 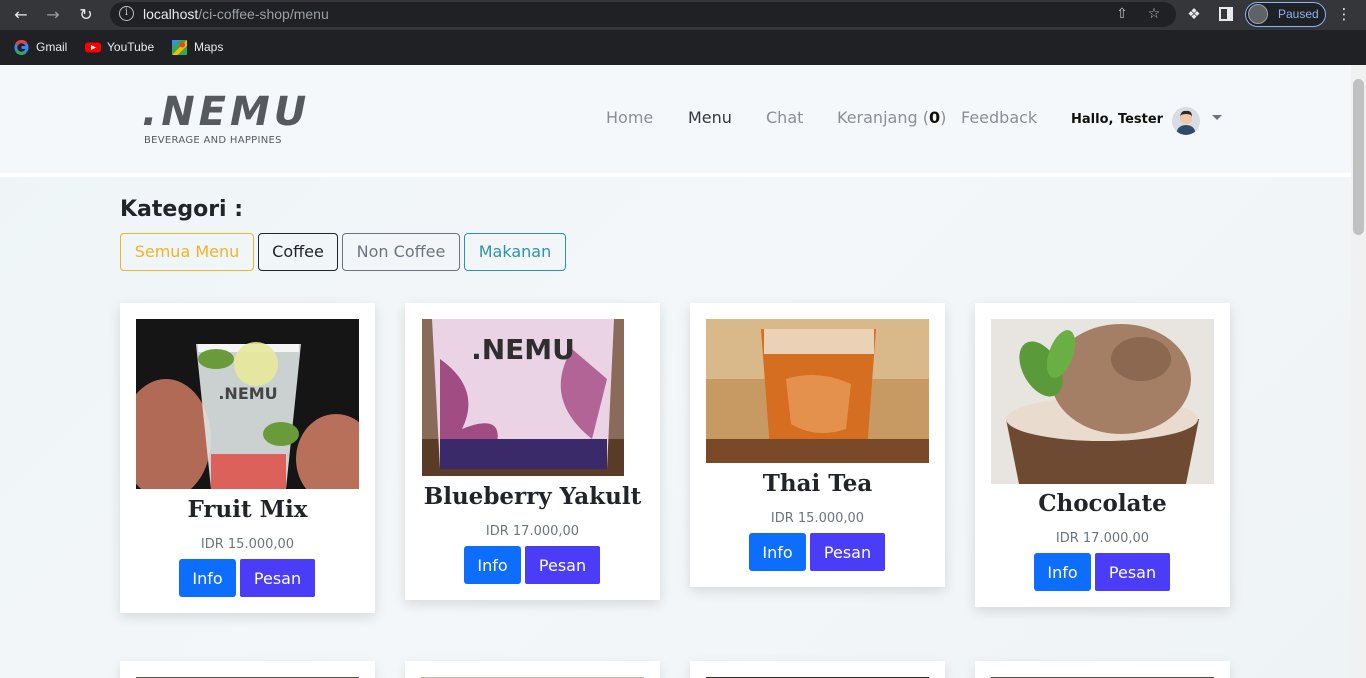 What do you see at coordinates (1117, 119) in the screenshot?
I see `user-greeting: Hallo, Tester` at bounding box center [1117, 119].